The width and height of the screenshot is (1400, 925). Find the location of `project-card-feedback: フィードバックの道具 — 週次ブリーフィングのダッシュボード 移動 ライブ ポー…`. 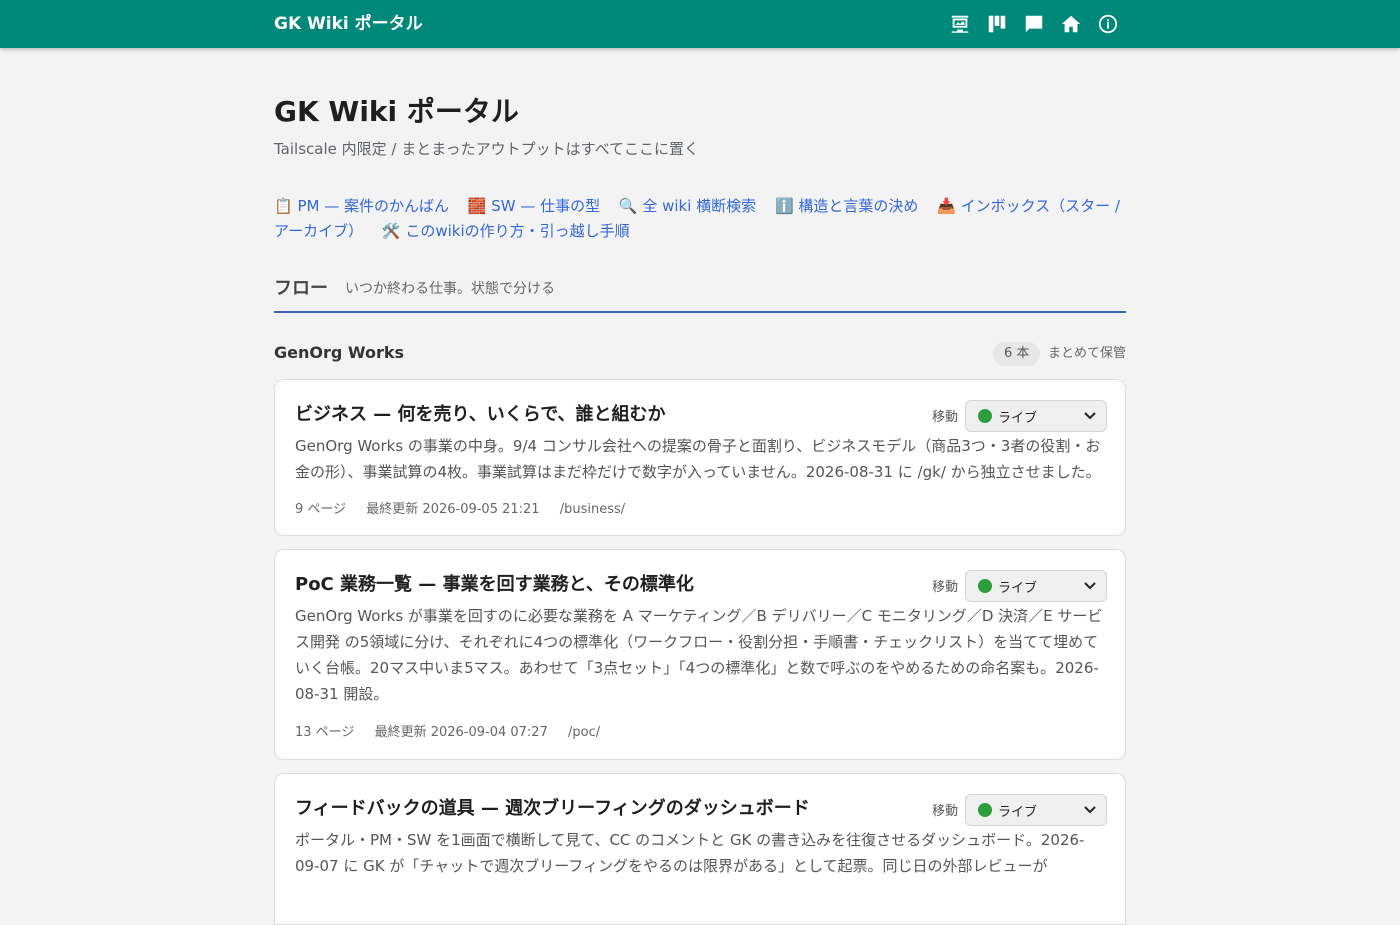

project-card-feedback: フィードバックの道具 — 週次ブリーフィングのダッシュボード 移動 ライブ ポー… is located at coordinates (700, 849).